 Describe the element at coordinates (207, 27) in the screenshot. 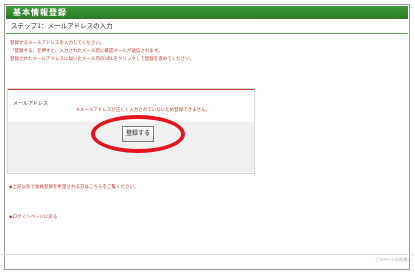

I see `step-bar: ステップ1：メールアドレスの入力` at that location.